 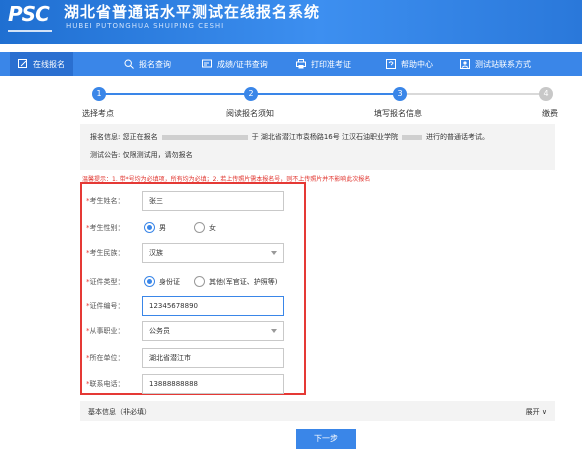 I want to click on next-step-button: 下一步, so click(x=326, y=439).